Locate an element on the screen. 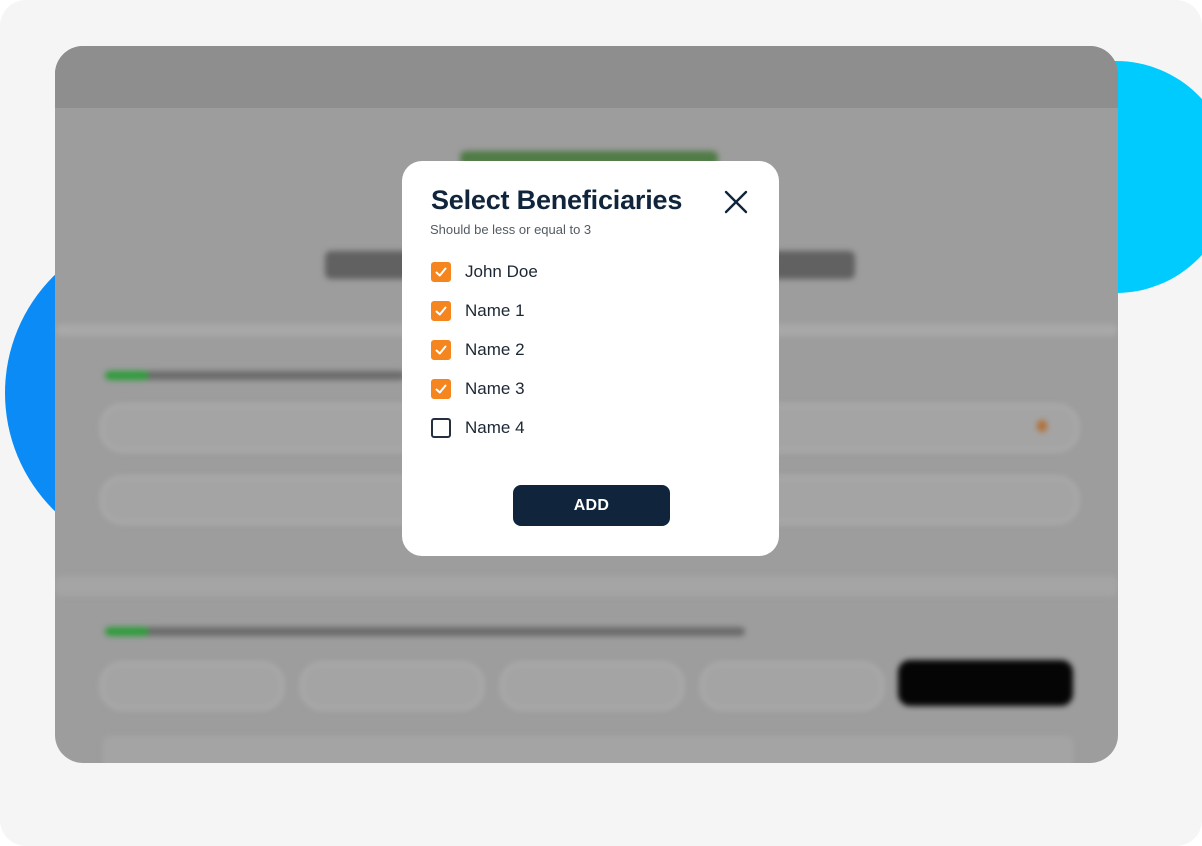  blurred-select-dot is located at coordinates (1042, 426).